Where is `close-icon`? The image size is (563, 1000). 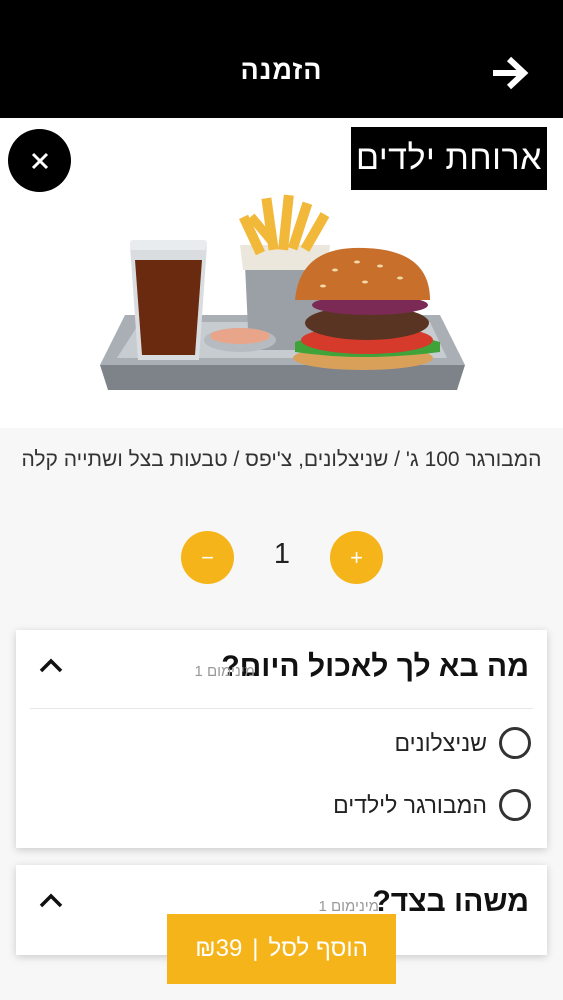
close-icon is located at coordinates (39, 160).